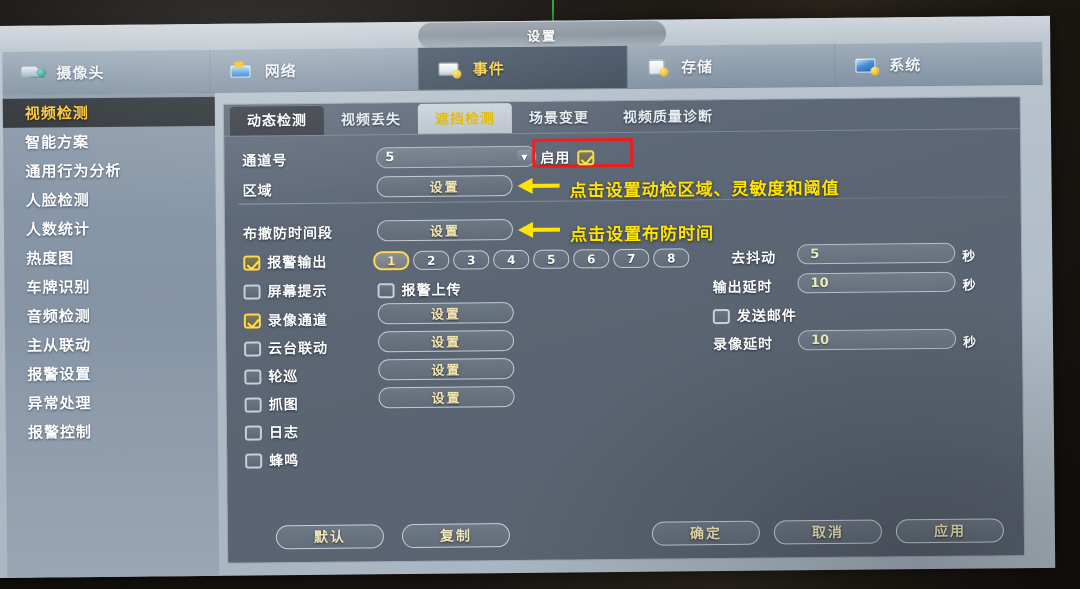  Describe the element at coordinates (969, 286) in the screenshot. I see `output-delay-unit: 秒` at that location.